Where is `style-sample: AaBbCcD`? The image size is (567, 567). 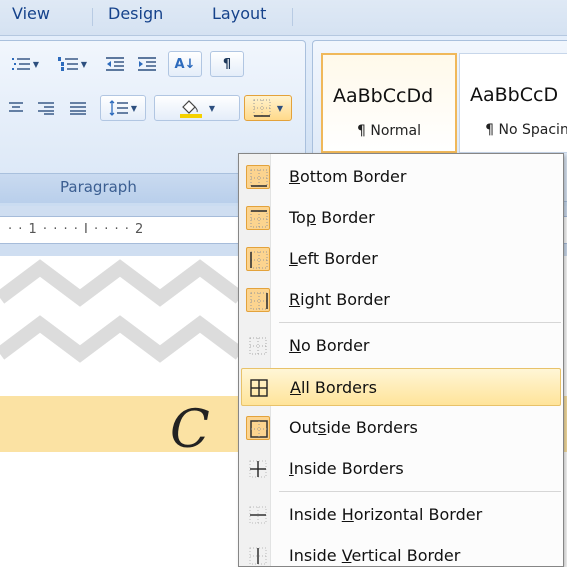
style-sample: AaBbCcD is located at coordinates (514, 95).